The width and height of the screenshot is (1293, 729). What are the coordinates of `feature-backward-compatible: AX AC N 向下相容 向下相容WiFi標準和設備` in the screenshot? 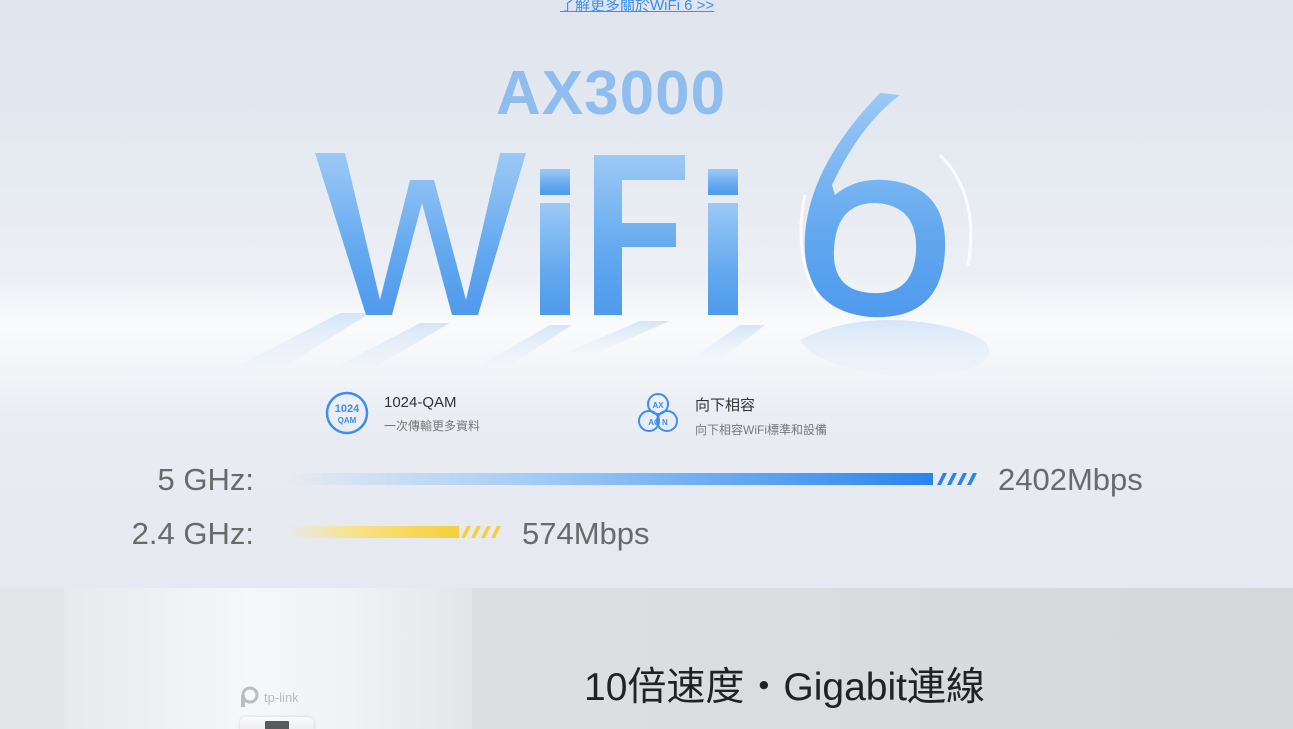 It's located at (731, 414).